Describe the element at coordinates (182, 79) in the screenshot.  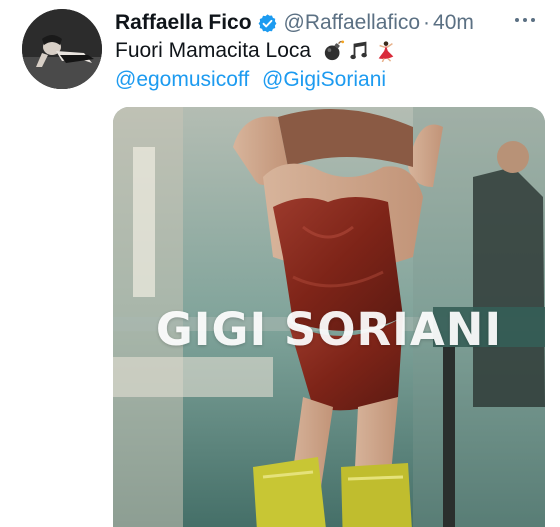
I see `mention-link: @egomusicoff` at that location.